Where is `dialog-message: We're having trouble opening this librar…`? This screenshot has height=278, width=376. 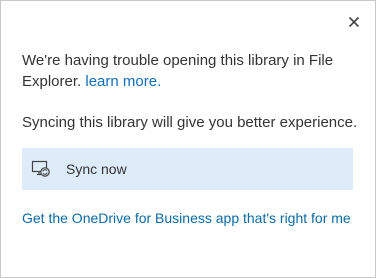 dialog-message: We're having trouble opening this librar… is located at coordinates (187, 71).